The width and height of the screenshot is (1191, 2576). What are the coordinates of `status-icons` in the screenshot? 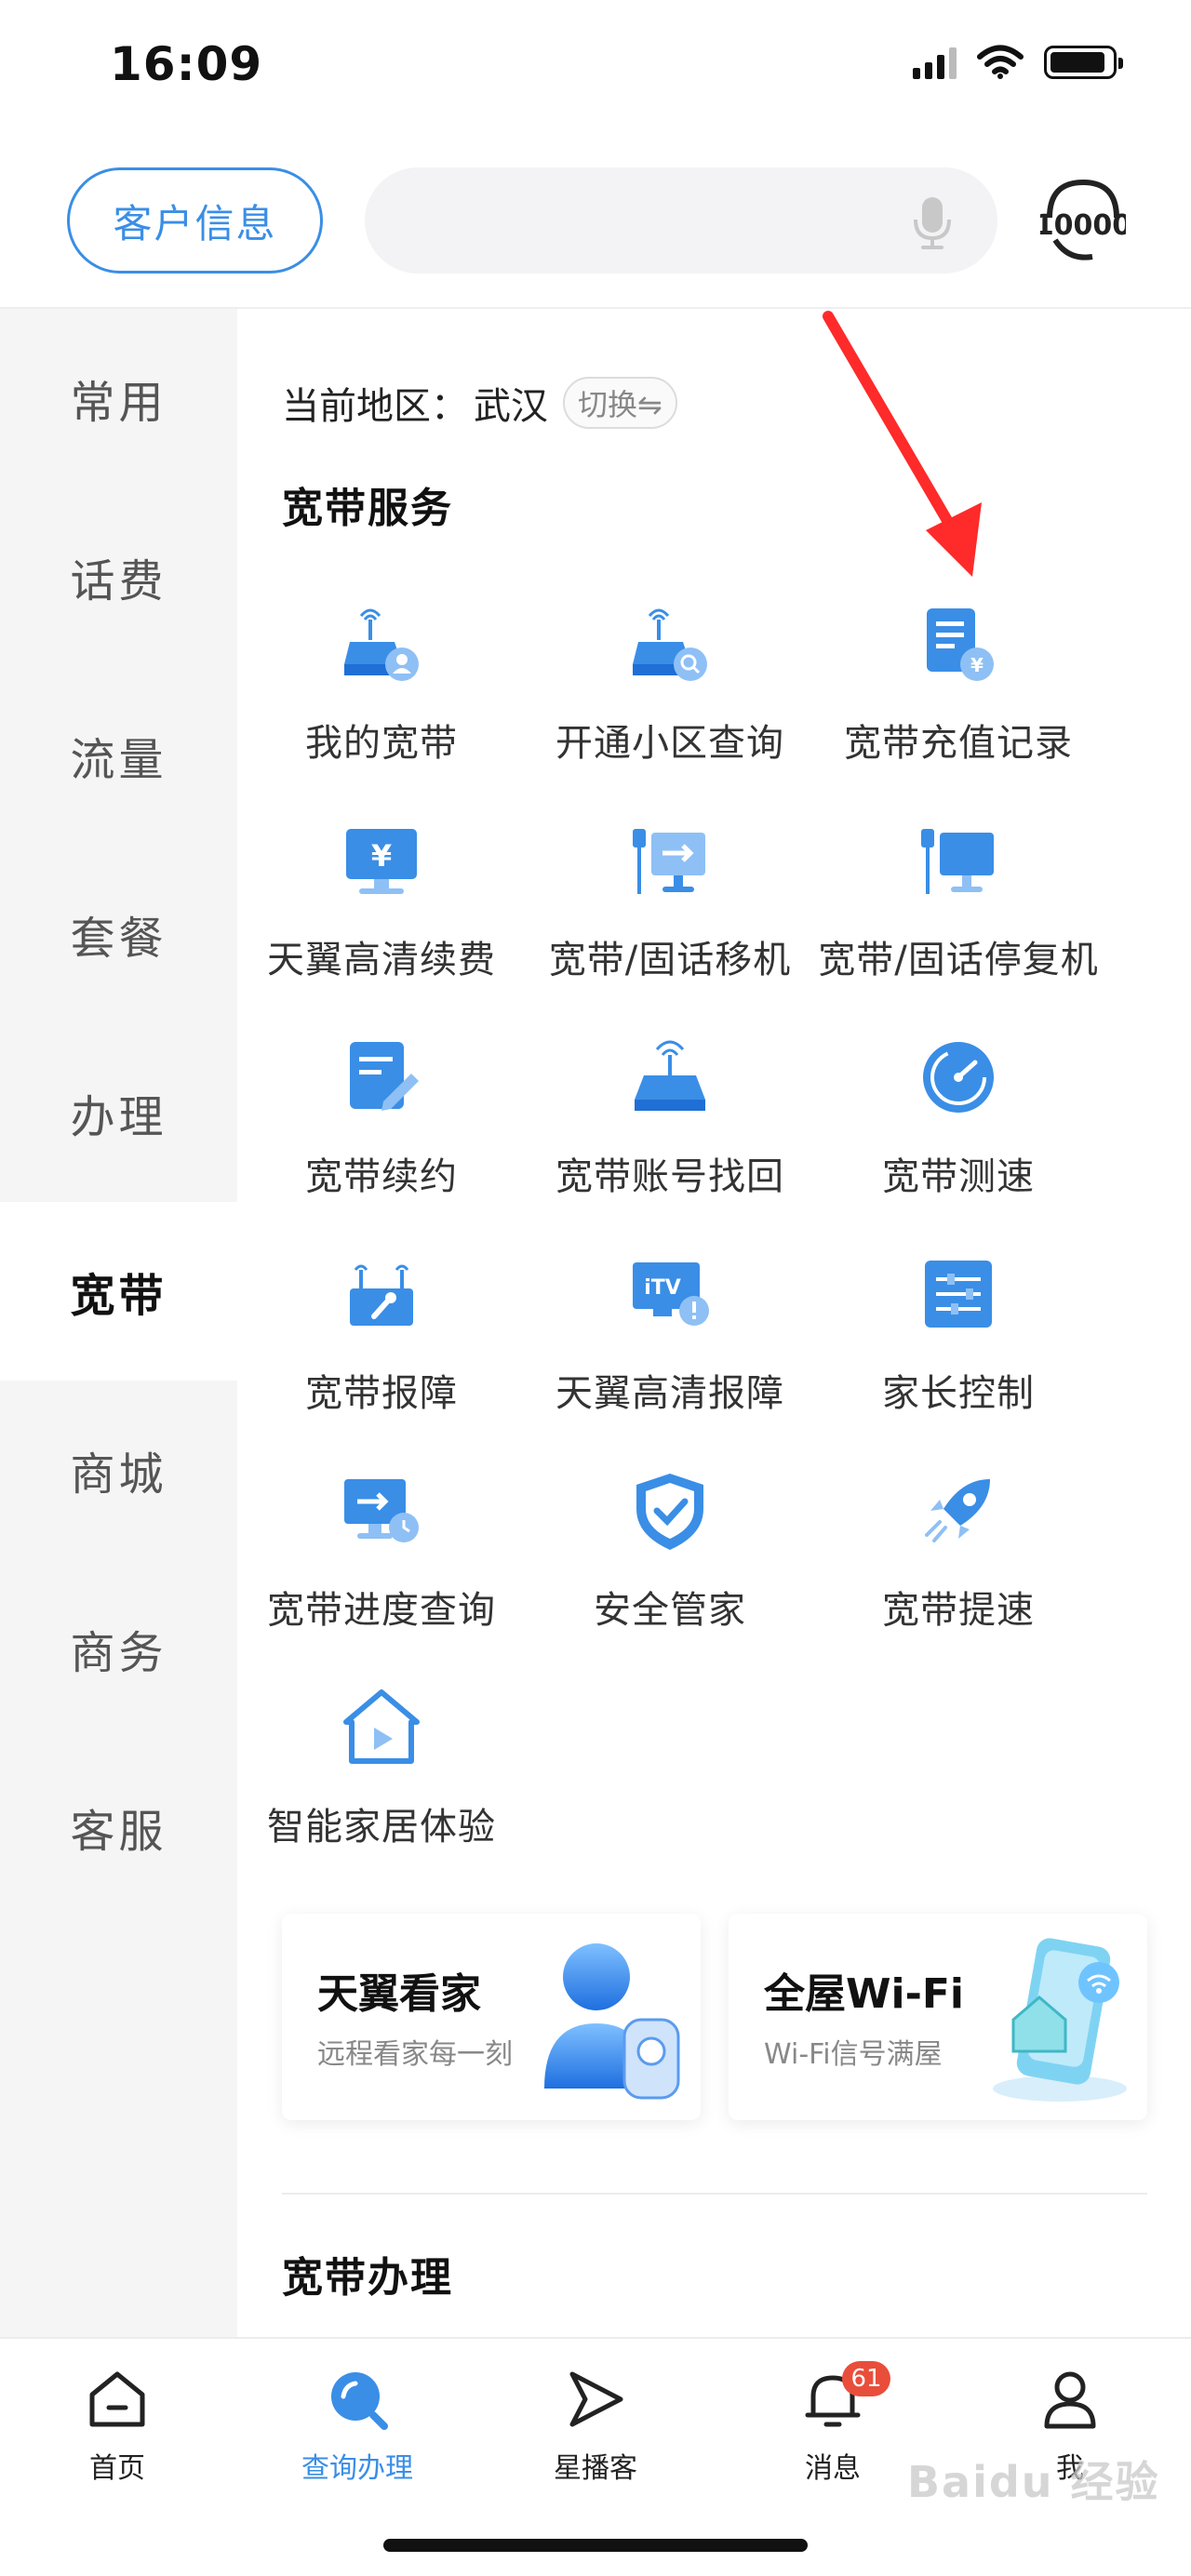 It's located at (1018, 62).